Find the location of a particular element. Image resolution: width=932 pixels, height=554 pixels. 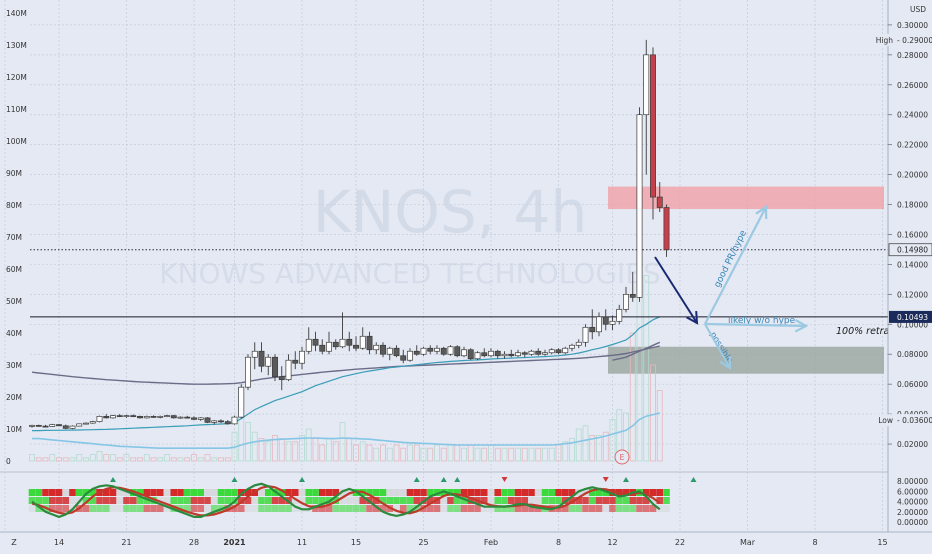

time-tick-label: Mar is located at coordinates (748, 542).